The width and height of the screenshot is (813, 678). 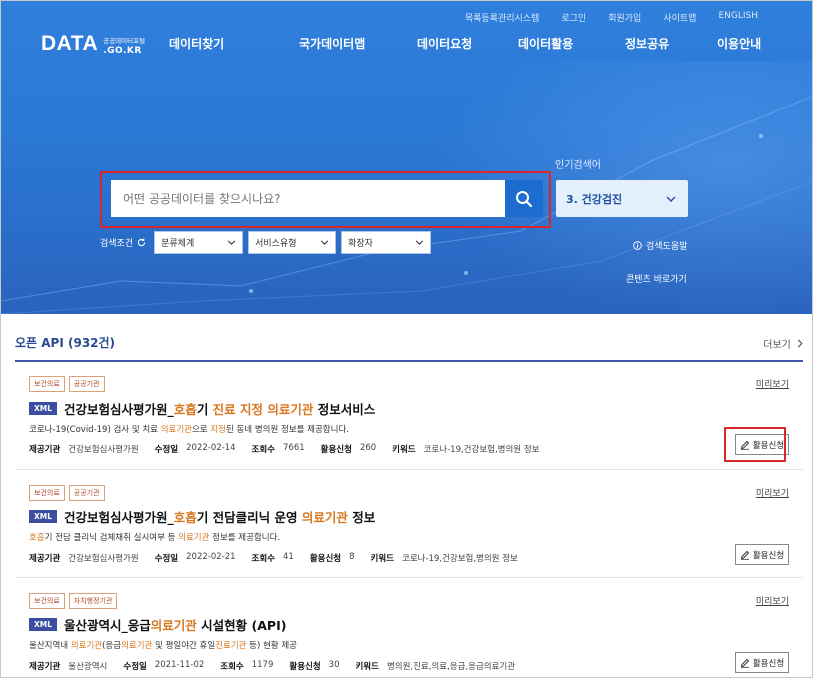 I want to click on main-nav: 데이터찾기 국가데이터맵 데이터요청 데이터활용 정보공유 이용안내, so click(x=470, y=43).